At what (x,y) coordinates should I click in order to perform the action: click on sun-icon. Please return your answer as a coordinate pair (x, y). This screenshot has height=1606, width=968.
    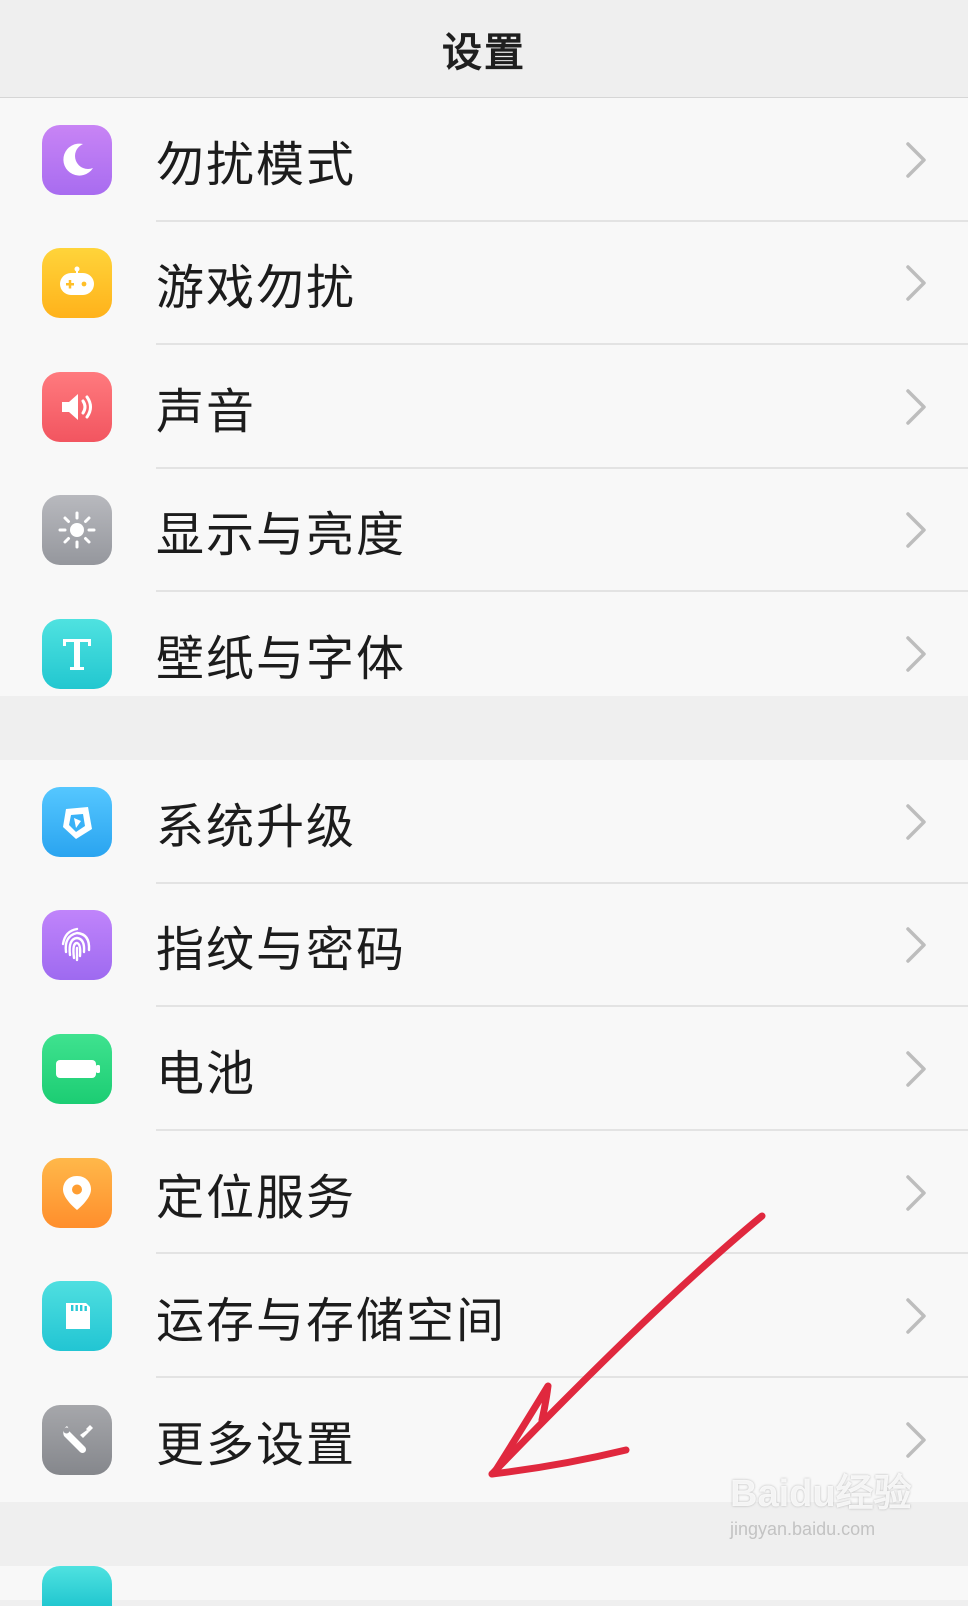
    Looking at the image, I should click on (77, 530).